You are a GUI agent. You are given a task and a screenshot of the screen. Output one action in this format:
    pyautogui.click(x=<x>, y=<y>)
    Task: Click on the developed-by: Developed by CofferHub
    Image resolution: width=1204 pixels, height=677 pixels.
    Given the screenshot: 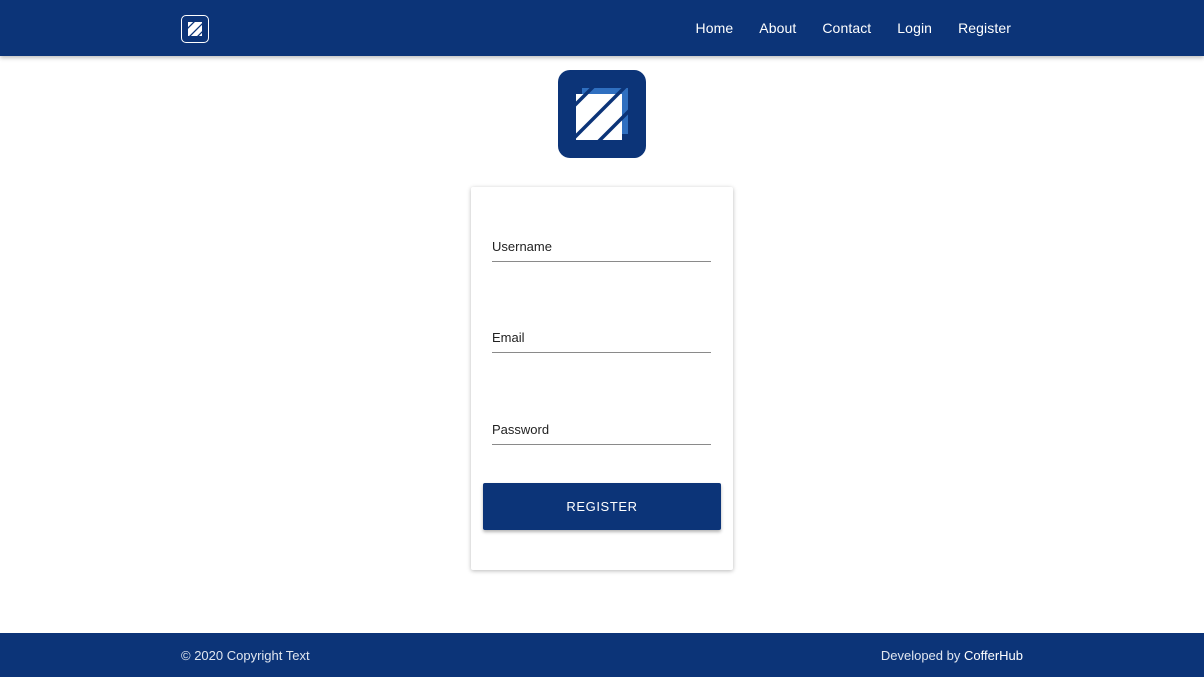 What is the action you would take?
    pyautogui.click(x=952, y=655)
    